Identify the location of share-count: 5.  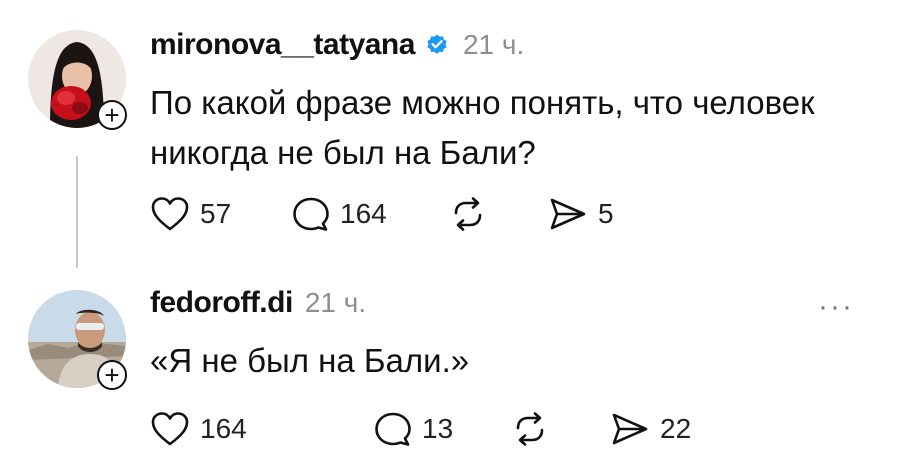
(606, 213).